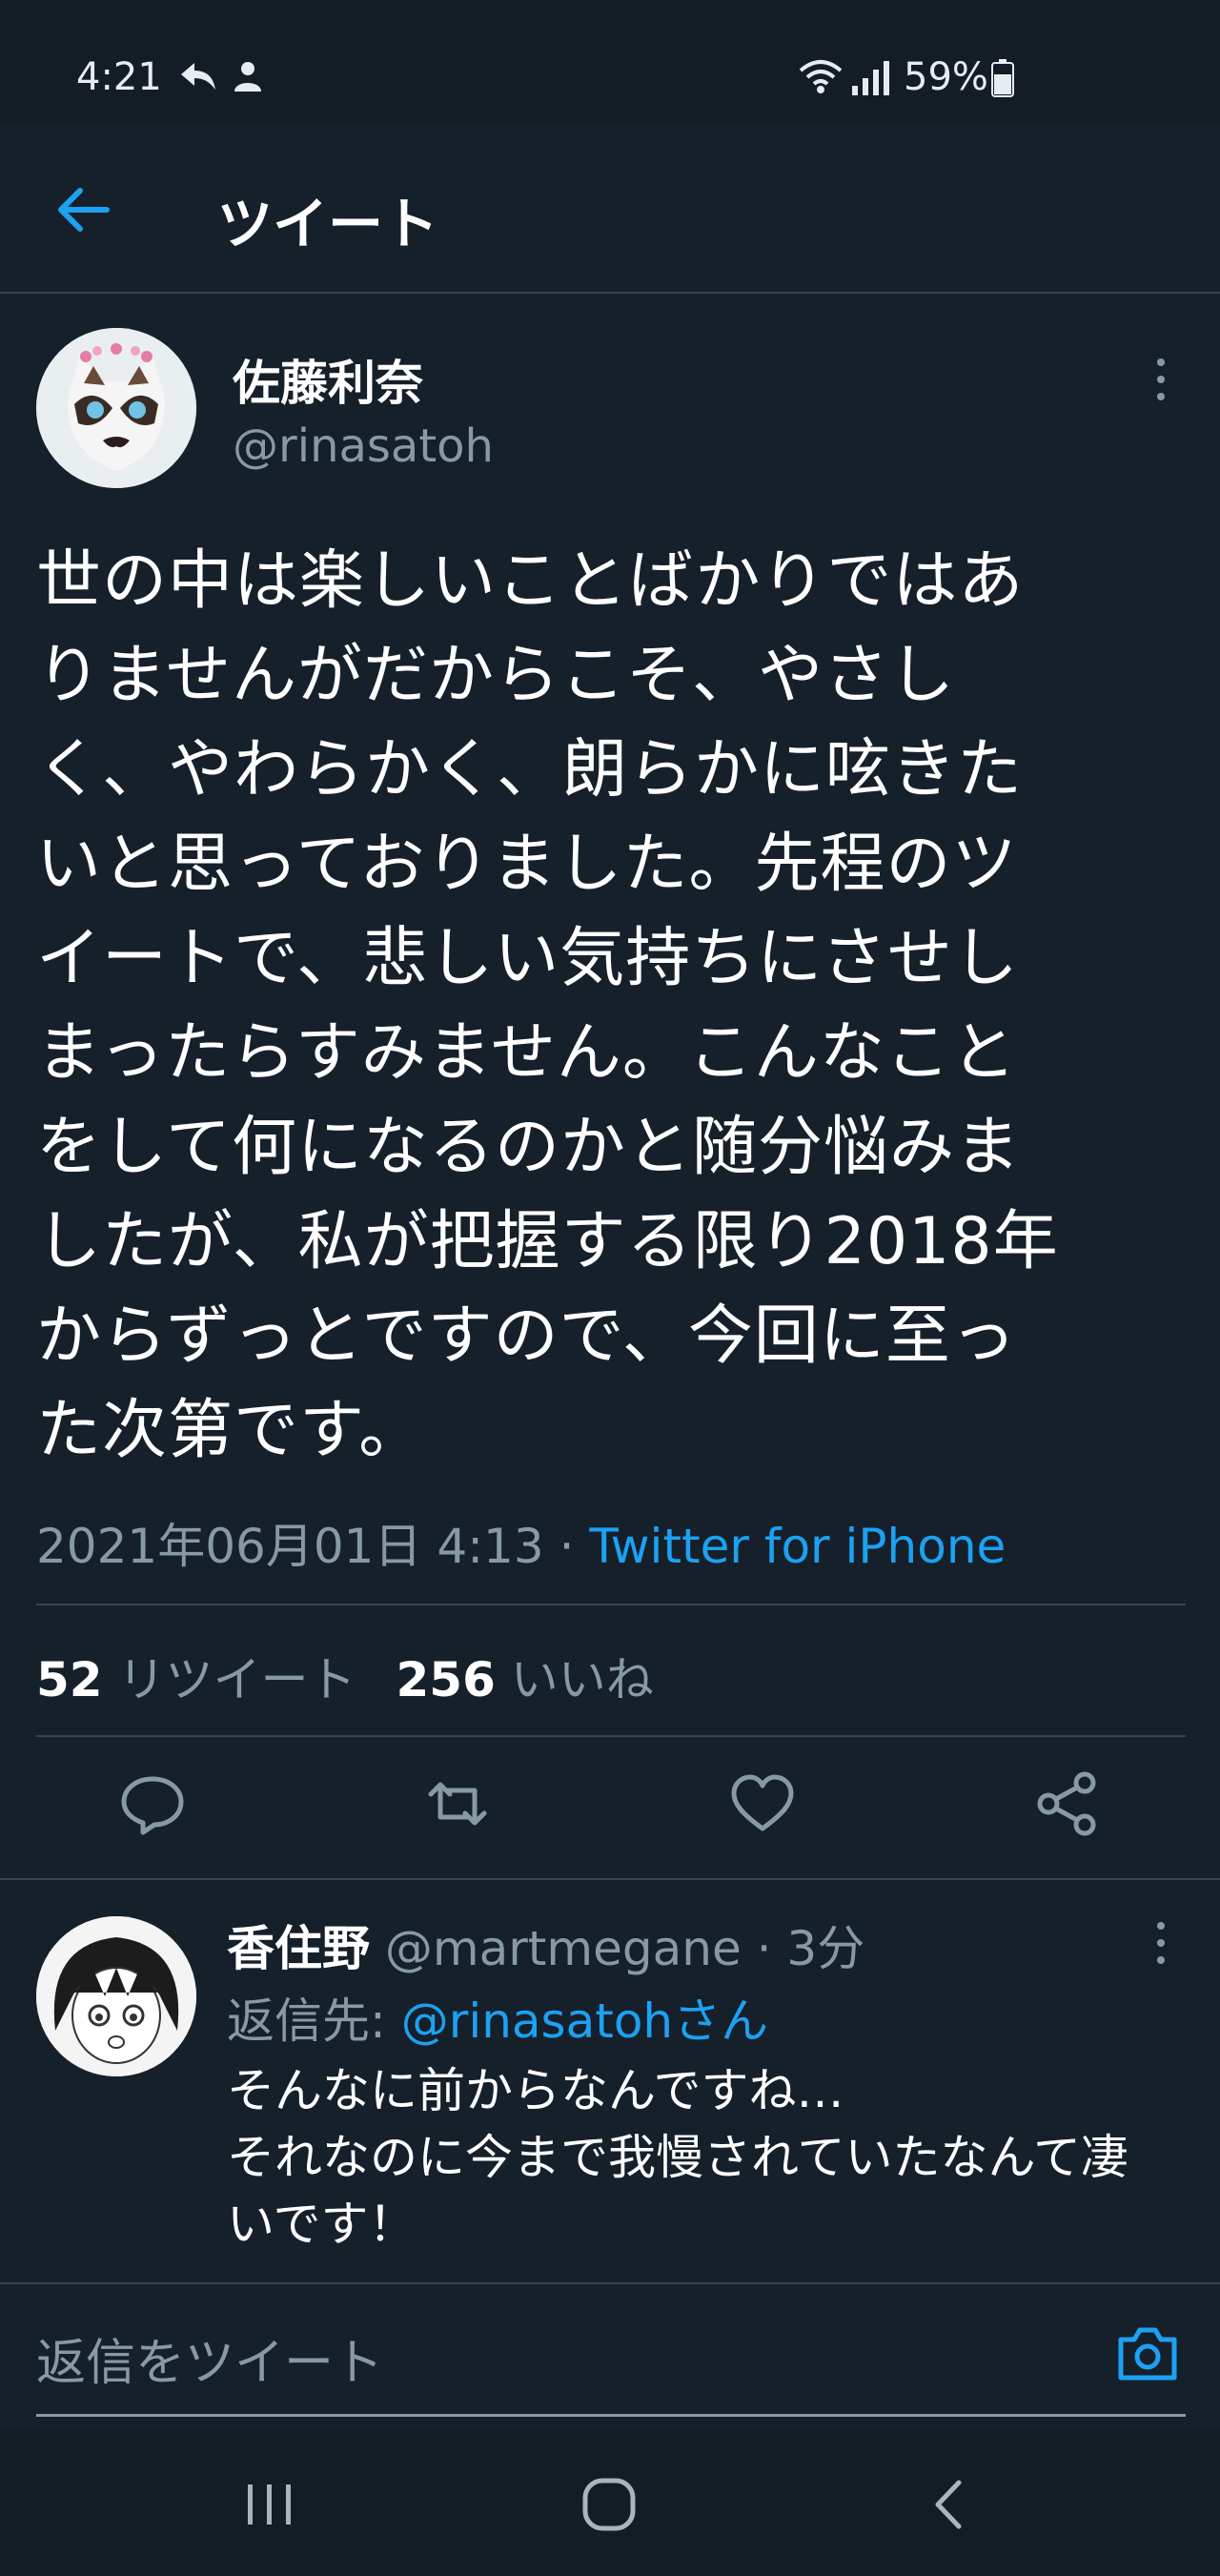  What do you see at coordinates (810, 1948) in the screenshot?
I see `reply-time: · 3分` at bounding box center [810, 1948].